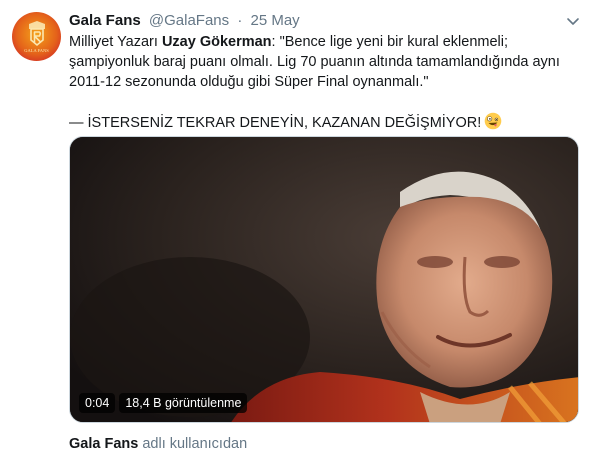  What do you see at coordinates (97, 403) in the screenshot?
I see `video-duration: 0:04` at bounding box center [97, 403].